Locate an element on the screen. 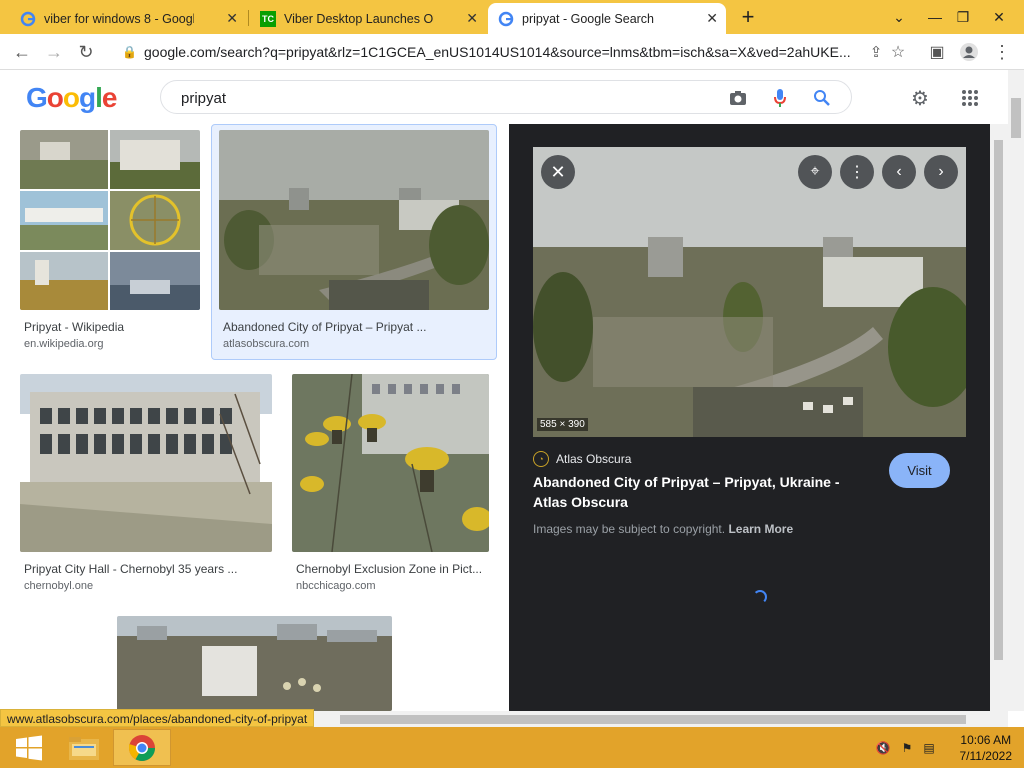  flag-icon: ⚑ is located at coordinates (907, 748).